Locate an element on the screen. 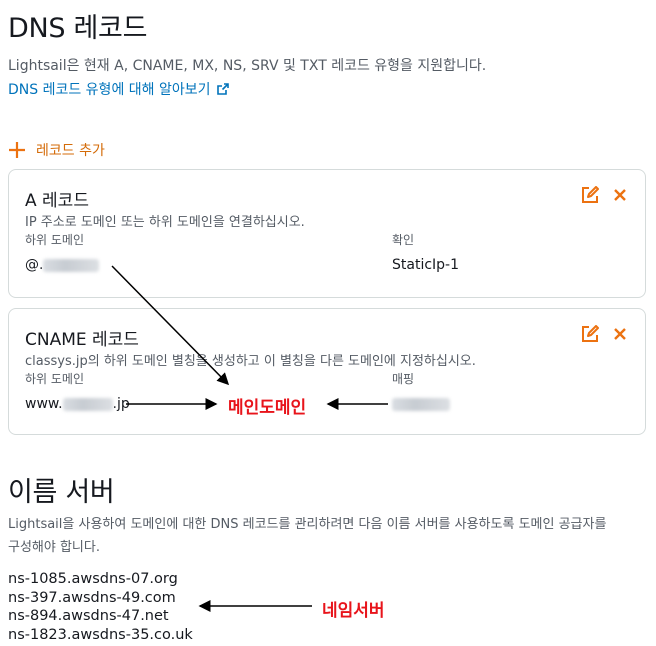  nameserver-annotation: 네임서버 is located at coordinates (353, 611).